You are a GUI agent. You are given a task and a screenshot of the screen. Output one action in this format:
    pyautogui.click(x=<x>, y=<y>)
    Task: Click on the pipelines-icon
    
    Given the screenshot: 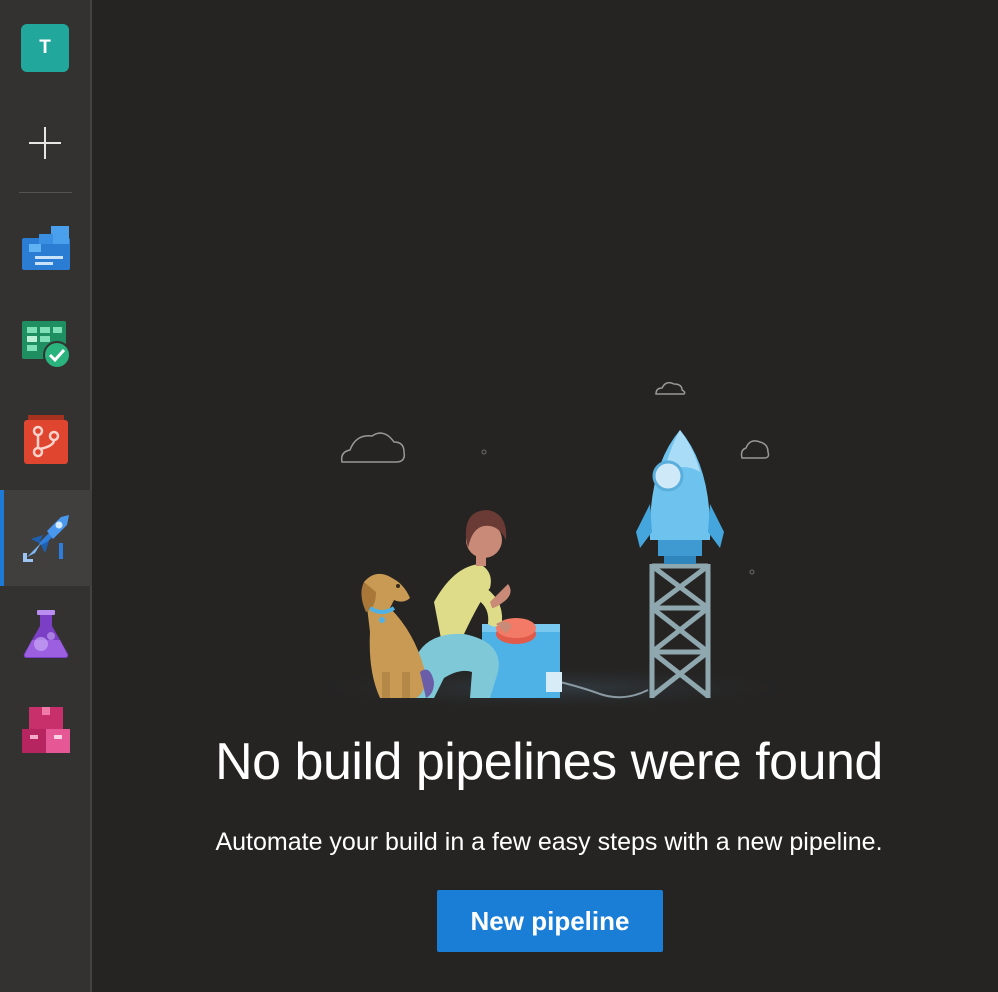 What is the action you would take?
    pyautogui.click(x=46, y=538)
    